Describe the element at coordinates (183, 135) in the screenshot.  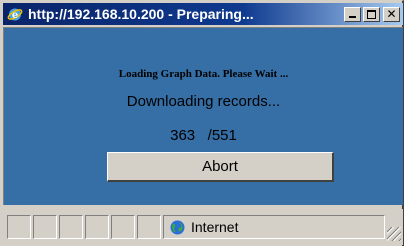
I see `records-current: 363` at that location.